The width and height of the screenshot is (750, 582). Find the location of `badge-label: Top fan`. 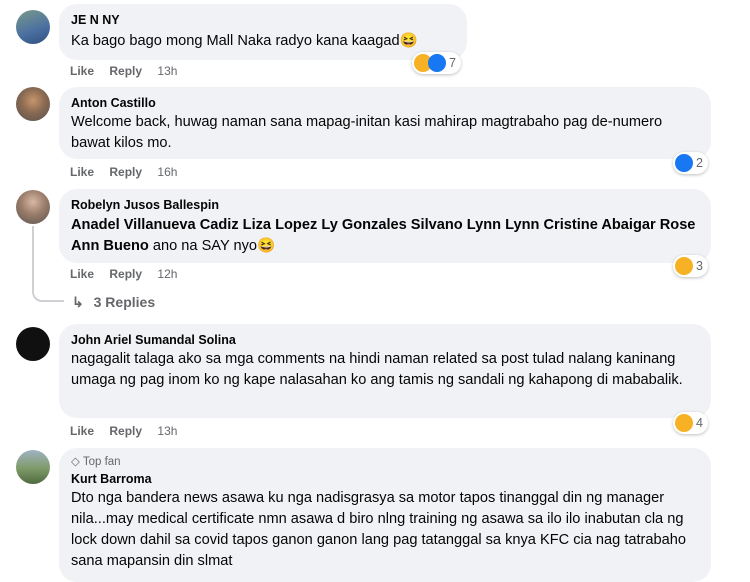

badge-label: Top fan is located at coordinates (101, 462).